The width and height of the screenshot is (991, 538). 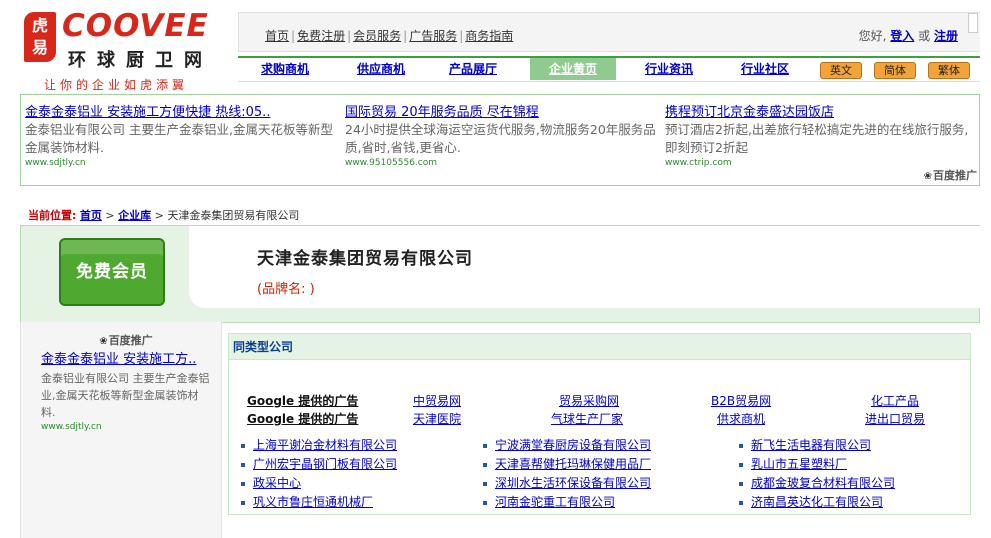 I want to click on top-links: 首页 | 免费注册 | 会员服务 | 广告服务 | 商务指南, so click(x=389, y=36).